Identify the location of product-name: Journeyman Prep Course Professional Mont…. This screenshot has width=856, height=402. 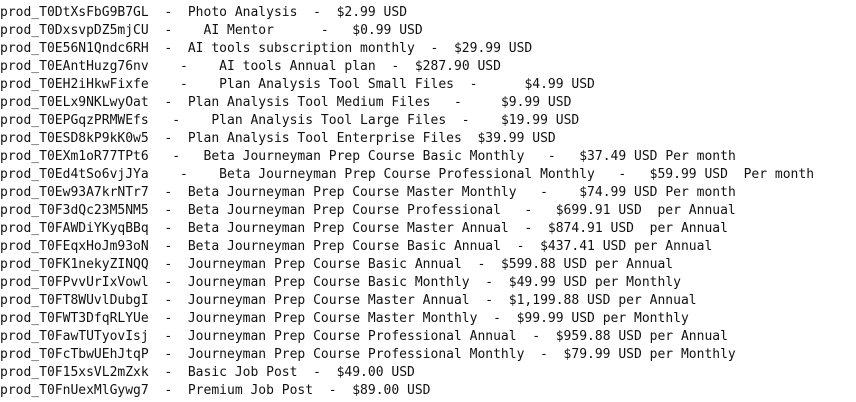
(356, 354).